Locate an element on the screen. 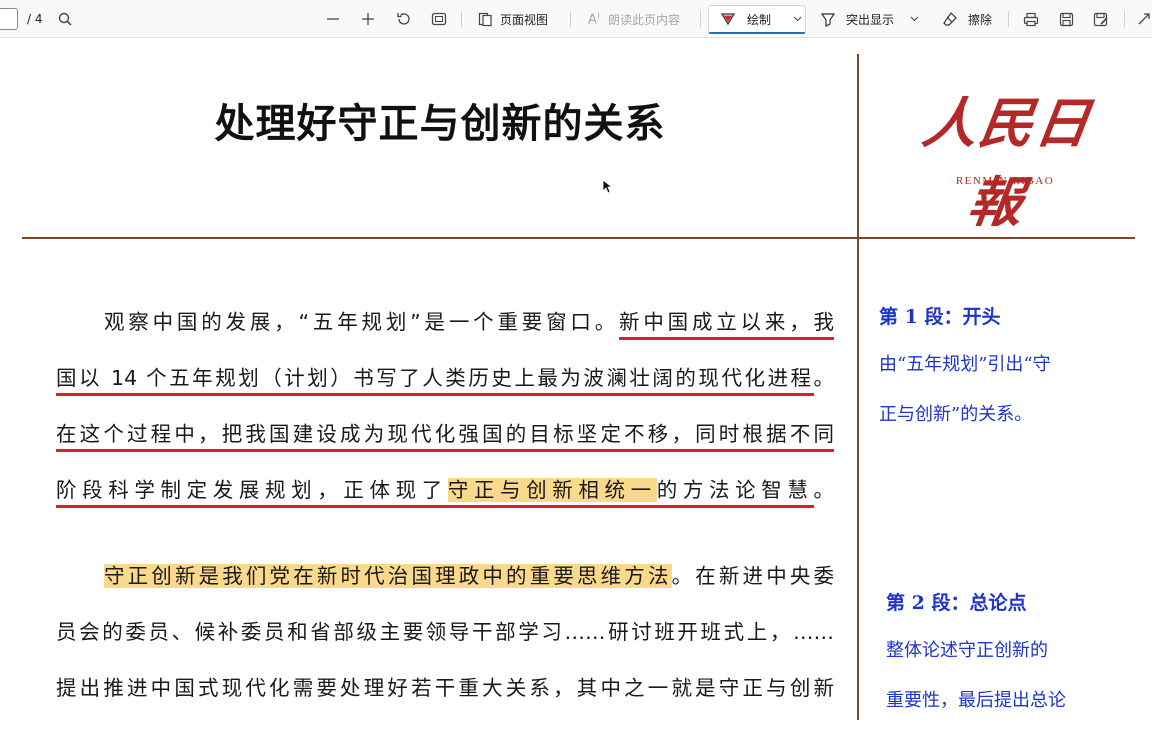 The height and width of the screenshot is (736, 1152). article-title: 处理好守正与创新的关系 is located at coordinates (440, 123).